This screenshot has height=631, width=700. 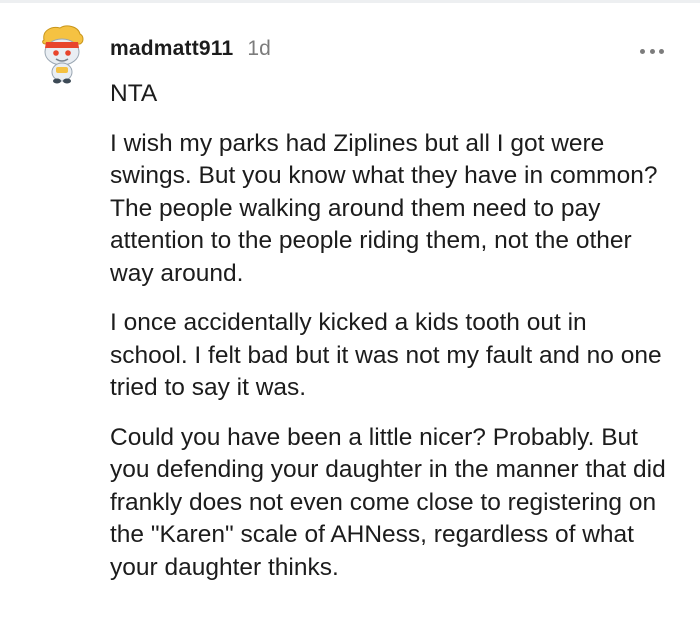 What do you see at coordinates (134, 93) in the screenshot?
I see `comment-paragraph-verdict: NTA` at bounding box center [134, 93].